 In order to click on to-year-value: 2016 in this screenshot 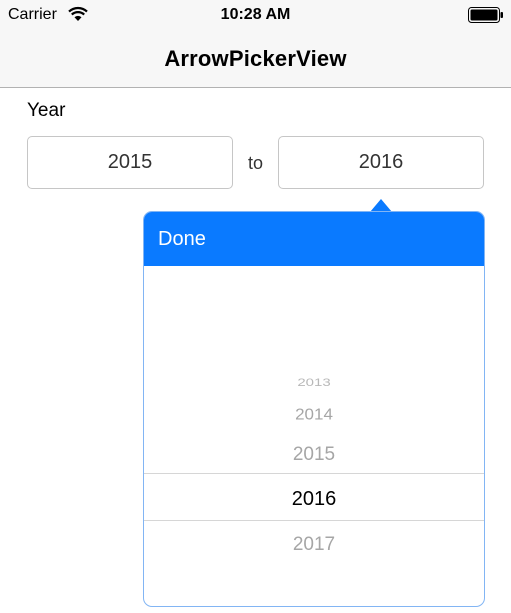, I will do `click(381, 162)`.